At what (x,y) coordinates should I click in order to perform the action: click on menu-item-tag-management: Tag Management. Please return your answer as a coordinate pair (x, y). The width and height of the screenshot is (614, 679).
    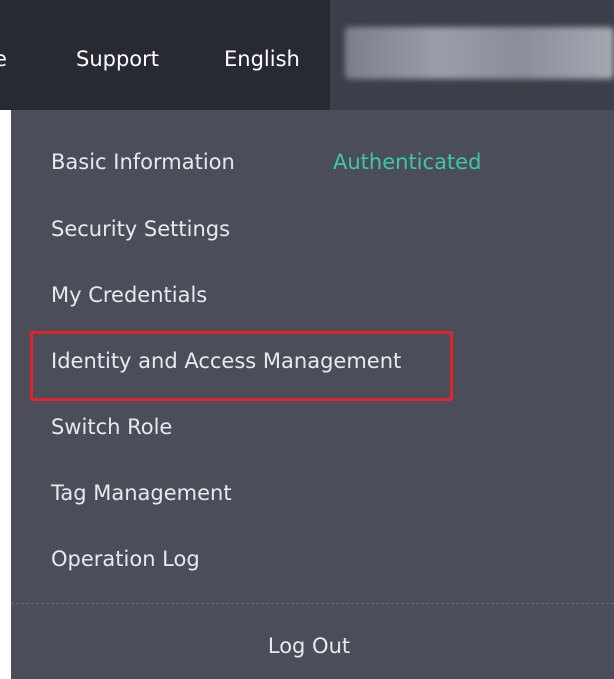
    Looking at the image, I should click on (141, 493).